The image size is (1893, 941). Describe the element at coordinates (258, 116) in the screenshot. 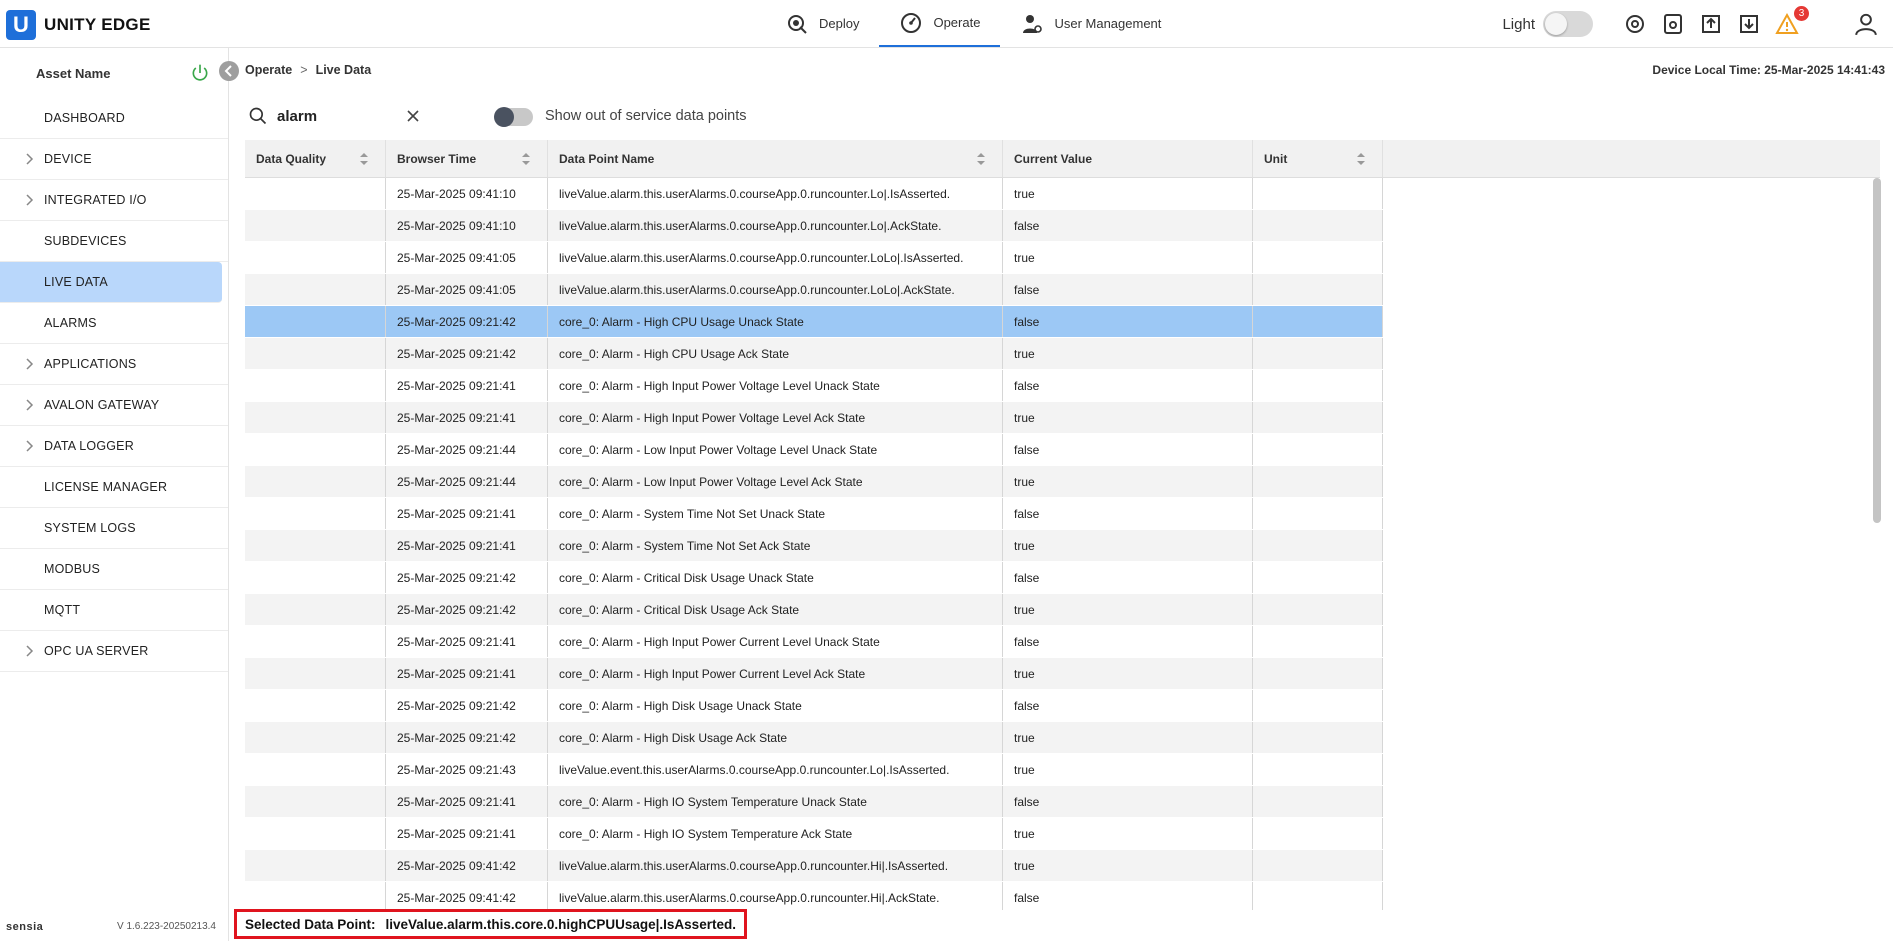

I see `search-icon` at that location.